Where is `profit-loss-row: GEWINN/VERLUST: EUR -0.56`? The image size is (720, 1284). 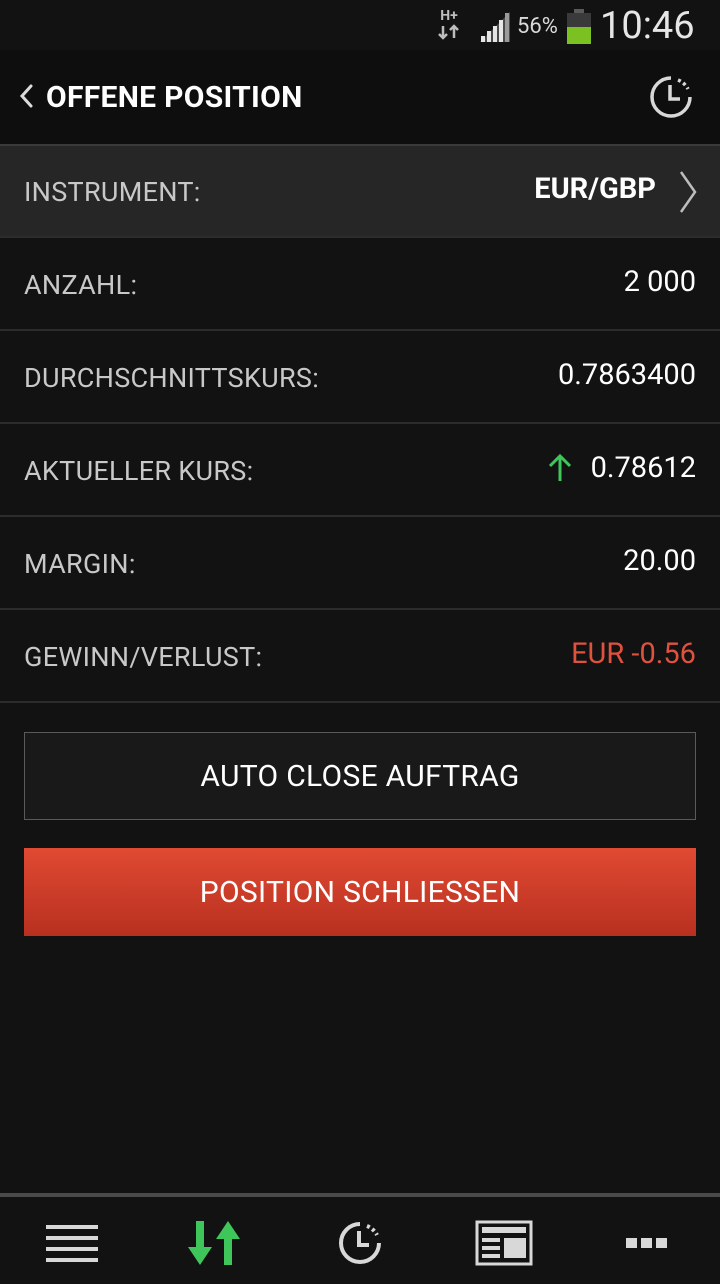 profit-loss-row: GEWINN/VERLUST: EUR -0.56 is located at coordinates (360, 657).